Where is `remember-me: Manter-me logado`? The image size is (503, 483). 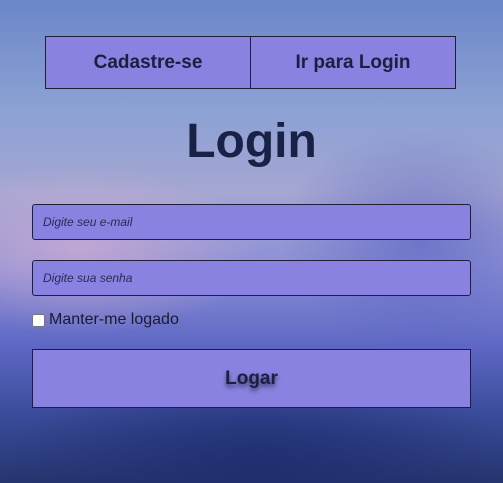 remember-me: Manter-me logado is located at coordinates (105, 320).